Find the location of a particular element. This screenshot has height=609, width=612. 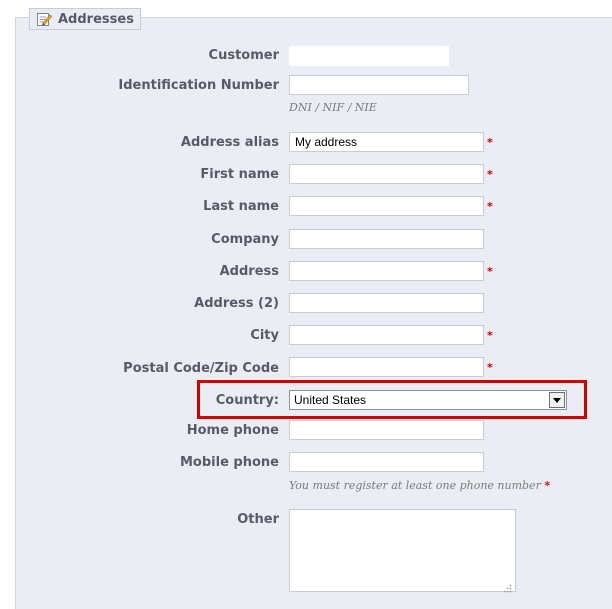

first-name-field is located at coordinates (386, 174).